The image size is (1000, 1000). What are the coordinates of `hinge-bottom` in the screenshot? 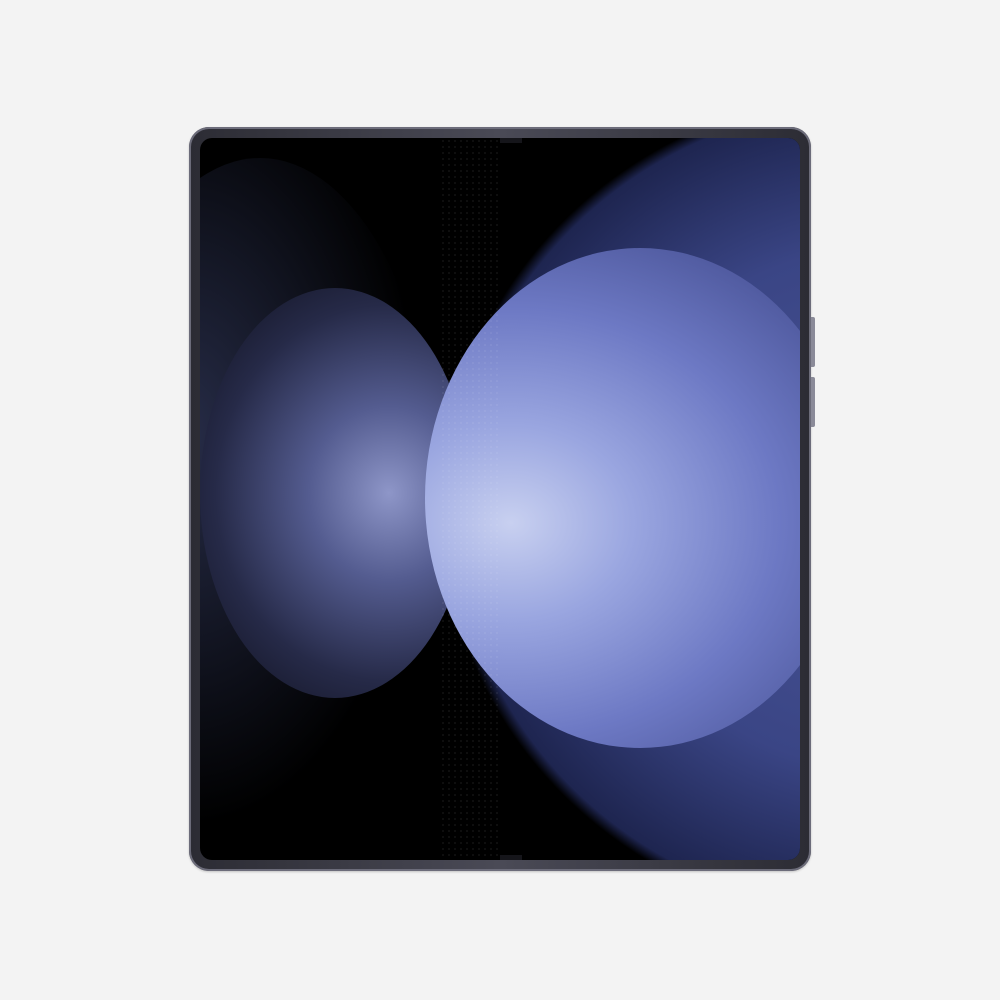 It's located at (511, 857).